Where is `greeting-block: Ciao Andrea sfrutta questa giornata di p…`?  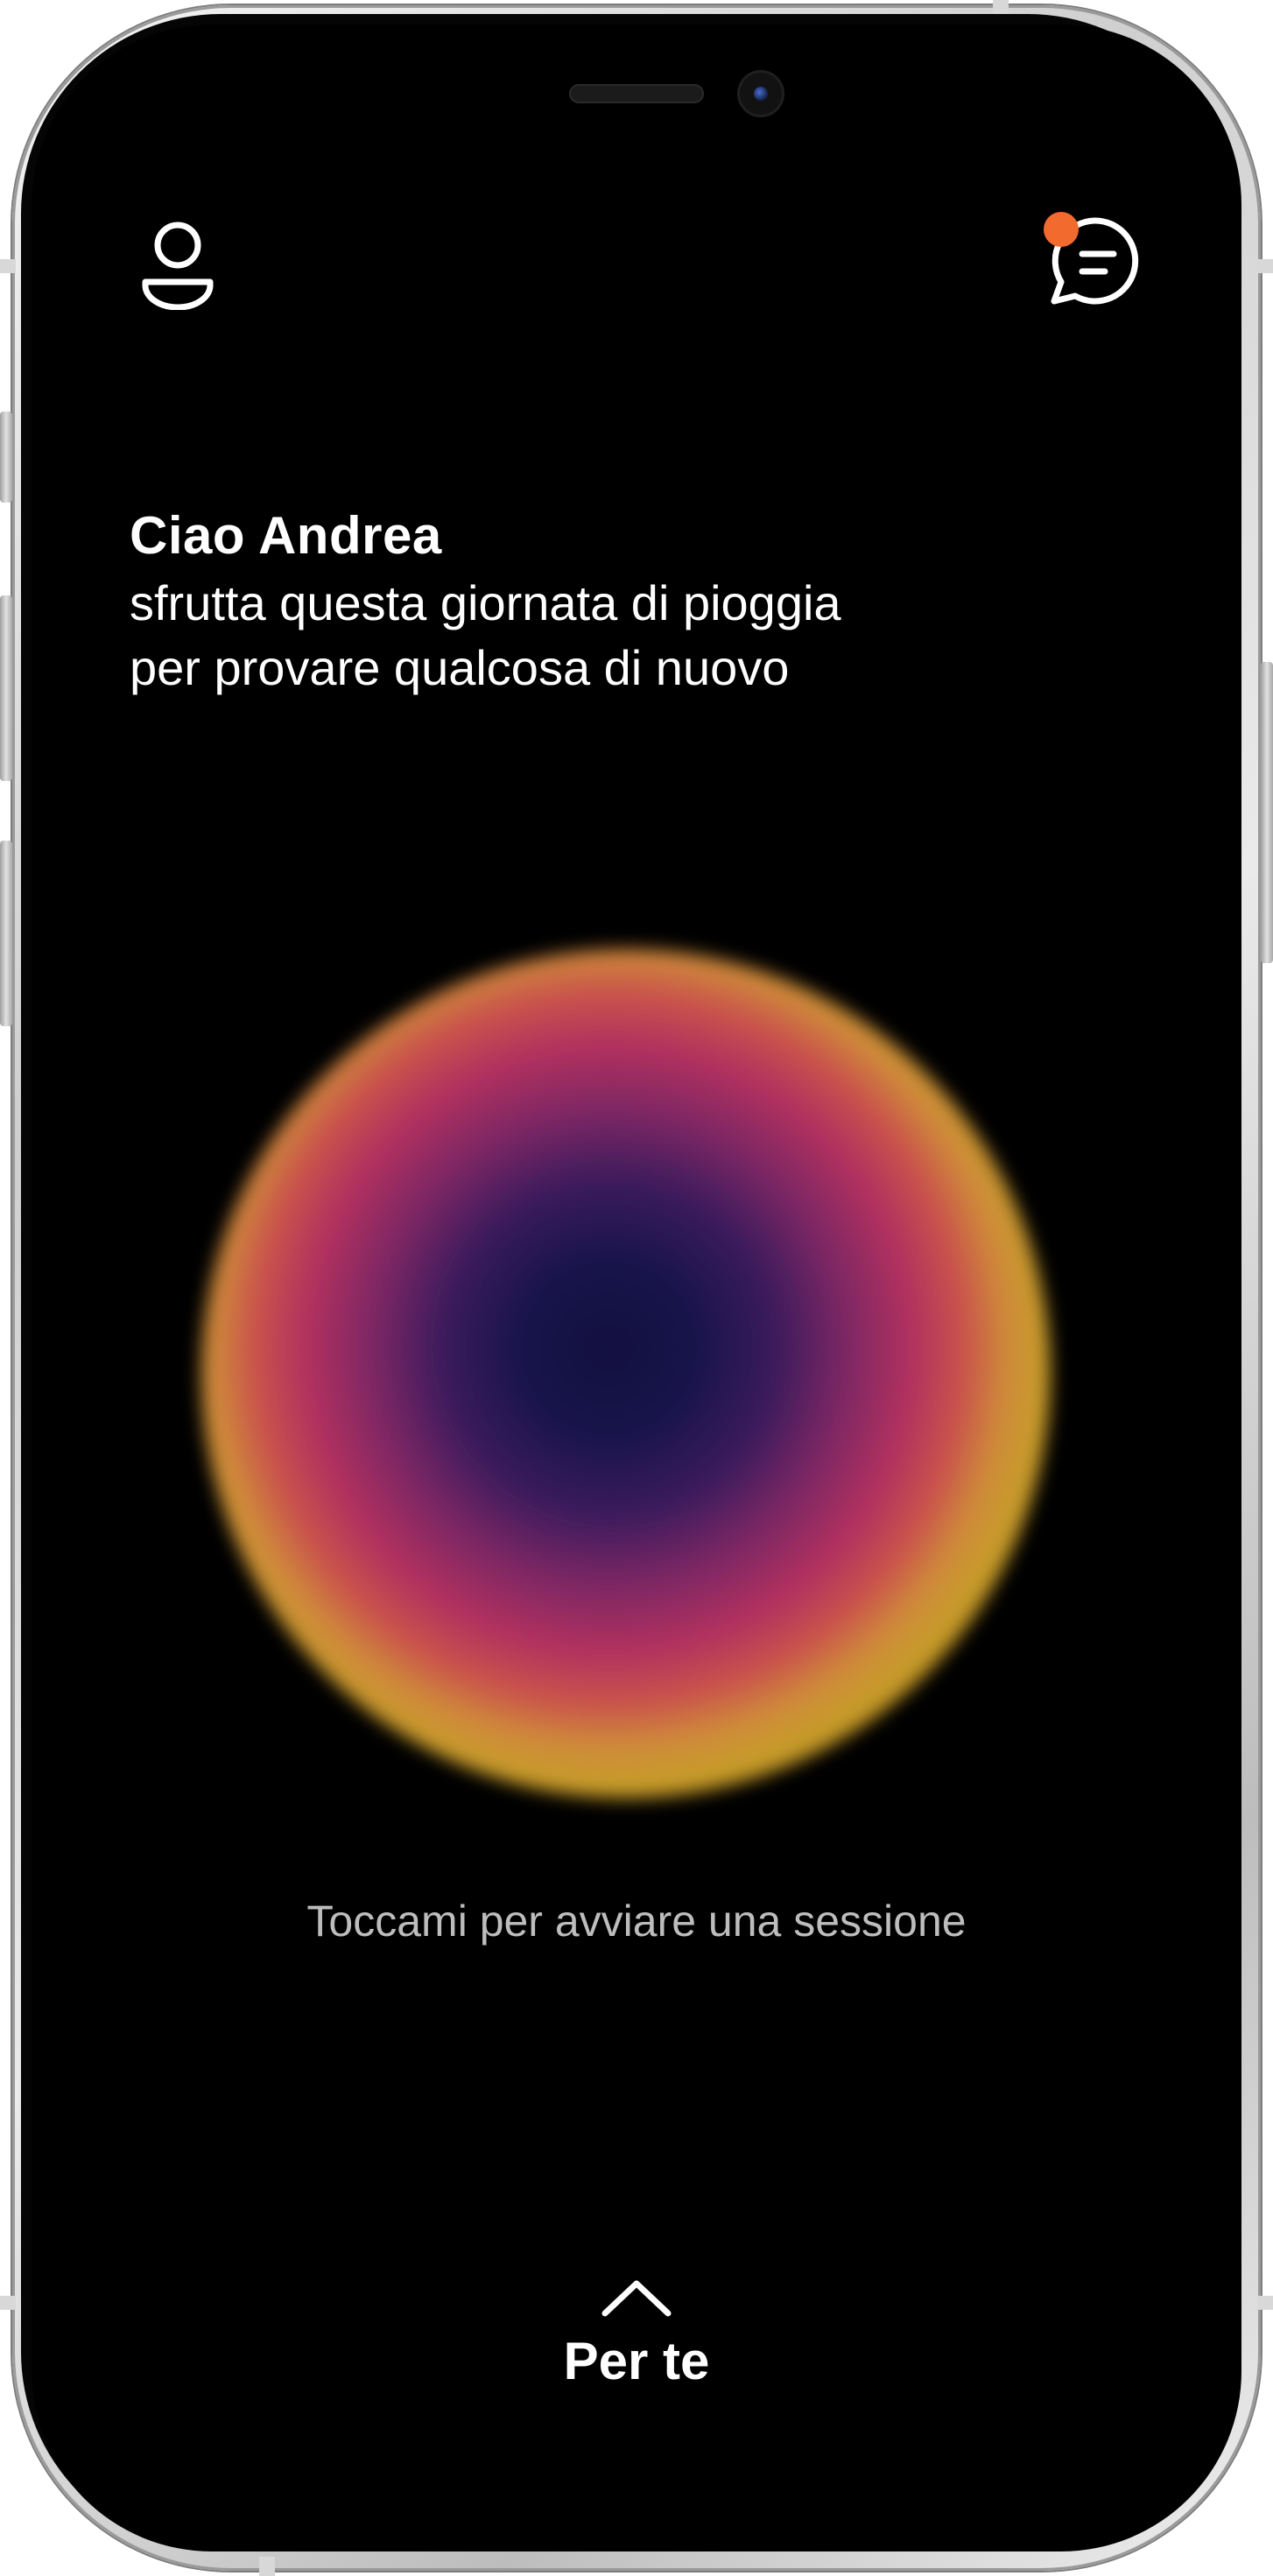 greeting-block: Ciao Andrea sfrutta questa giornata di p… is located at coordinates (485, 600).